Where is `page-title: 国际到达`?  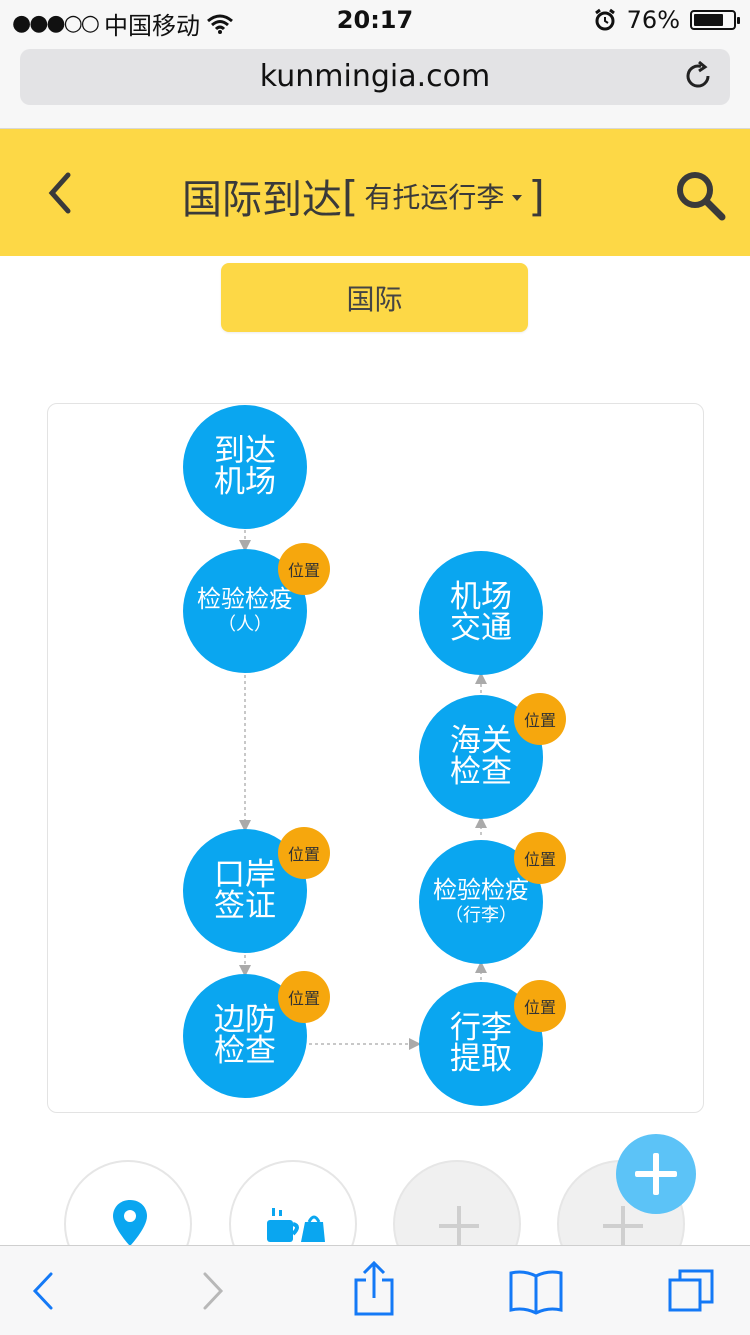 page-title: 国际到达 is located at coordinates (262, 200).